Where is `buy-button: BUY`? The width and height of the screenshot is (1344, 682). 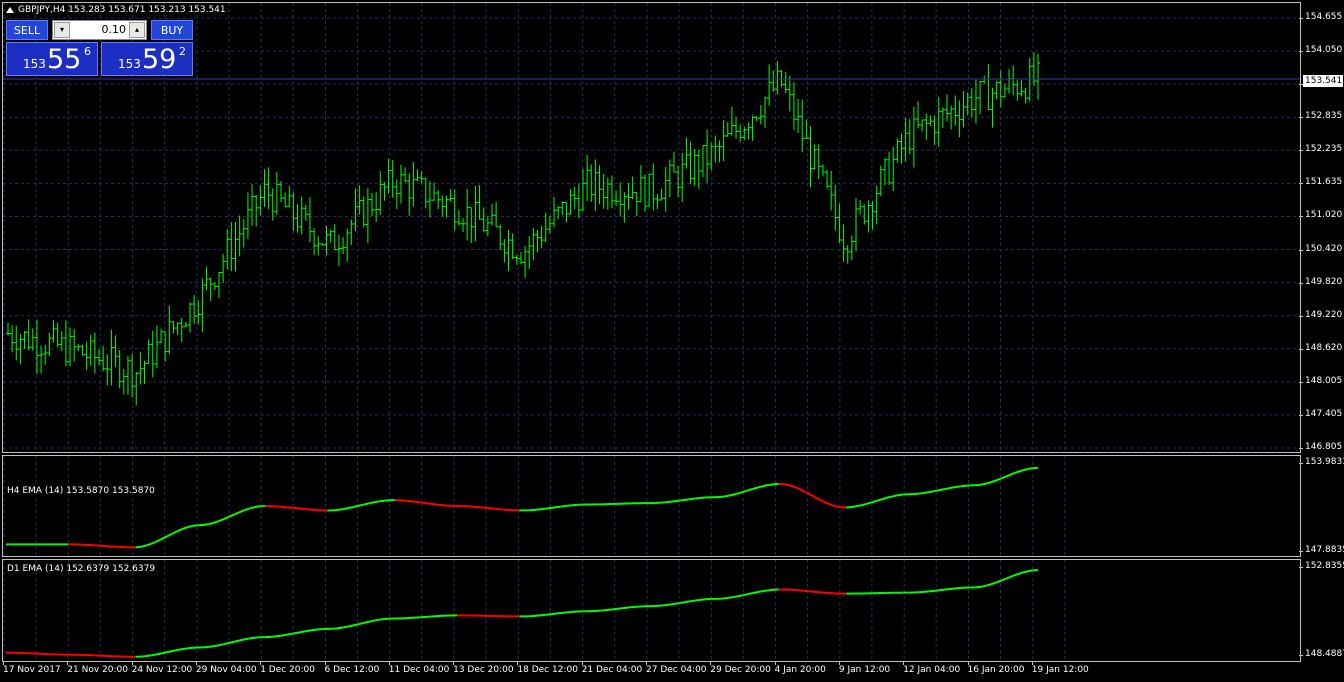
buy-button: BUY is located at coordinates (172, 30).